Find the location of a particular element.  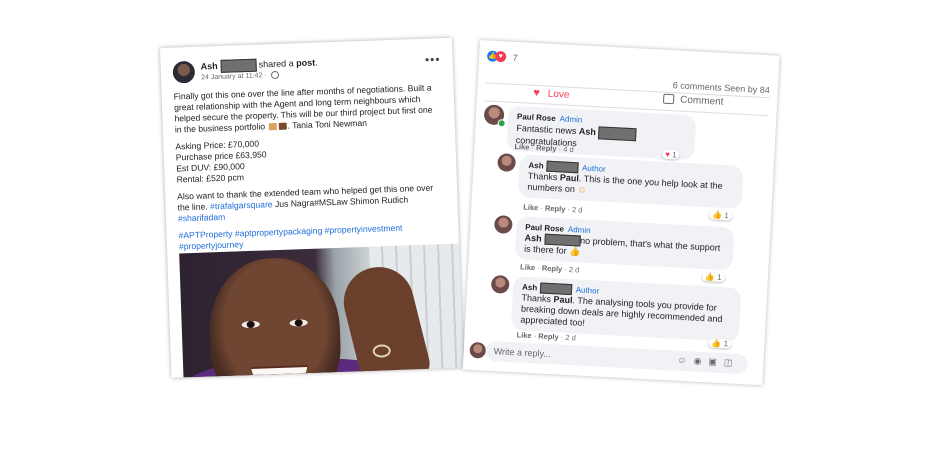

love-button: ♥ Love is located at coordinates (551, 94).